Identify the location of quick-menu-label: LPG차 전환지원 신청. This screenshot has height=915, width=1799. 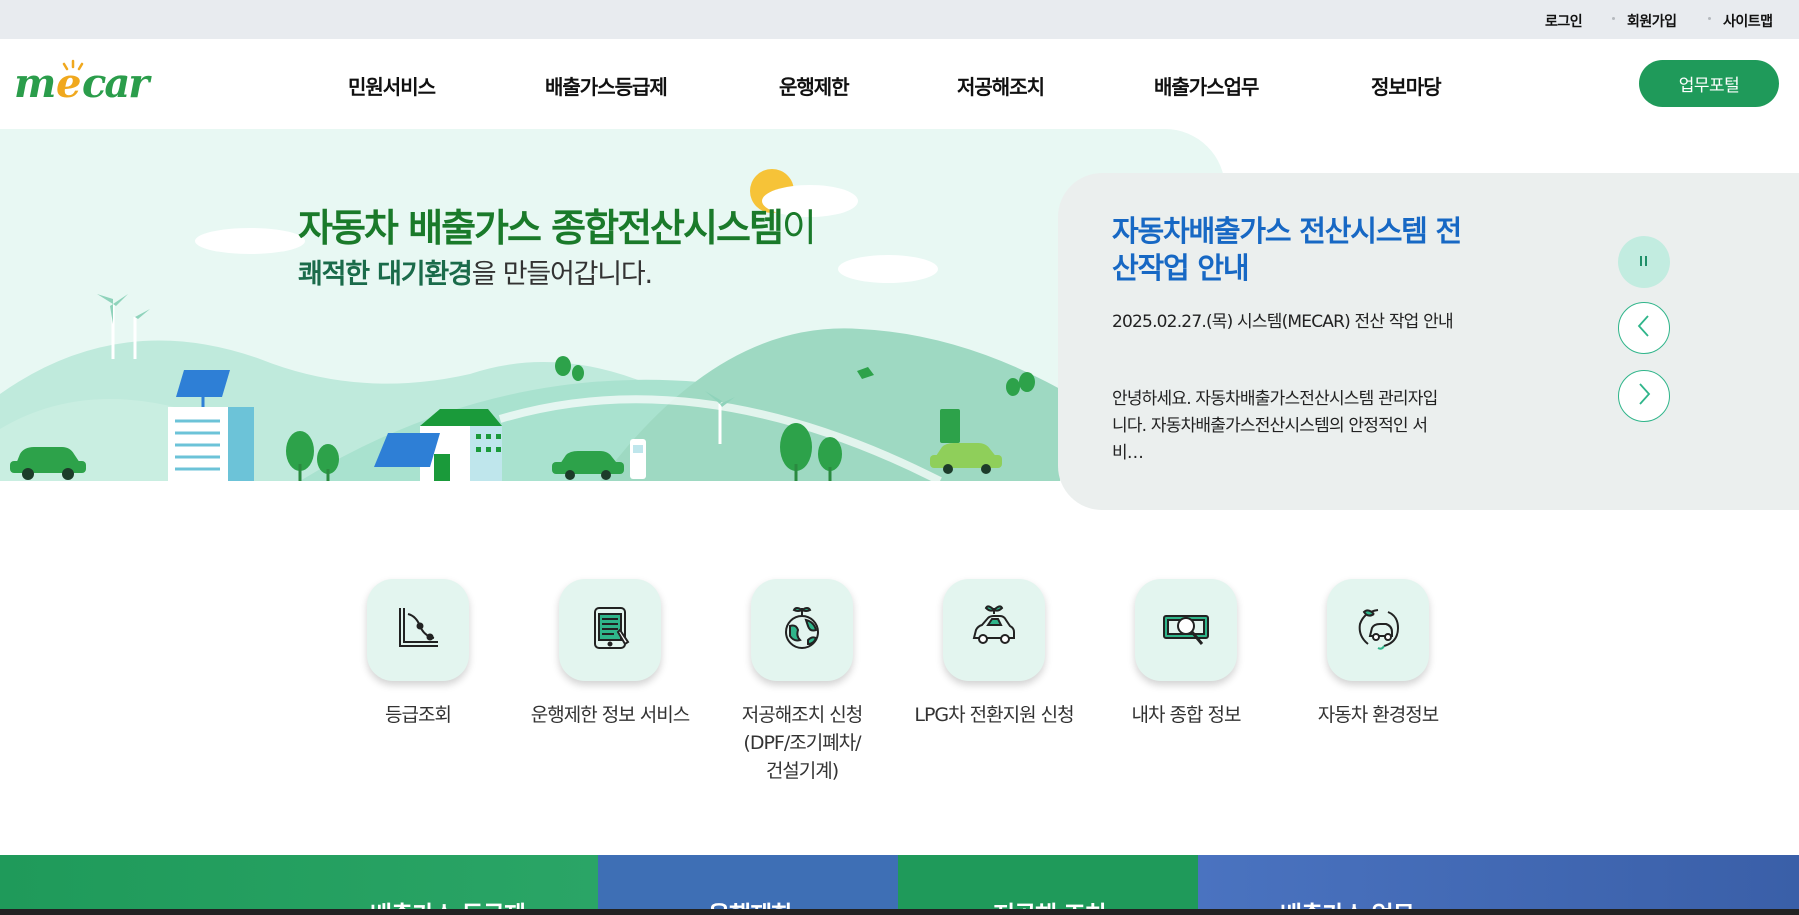
(994, 715).